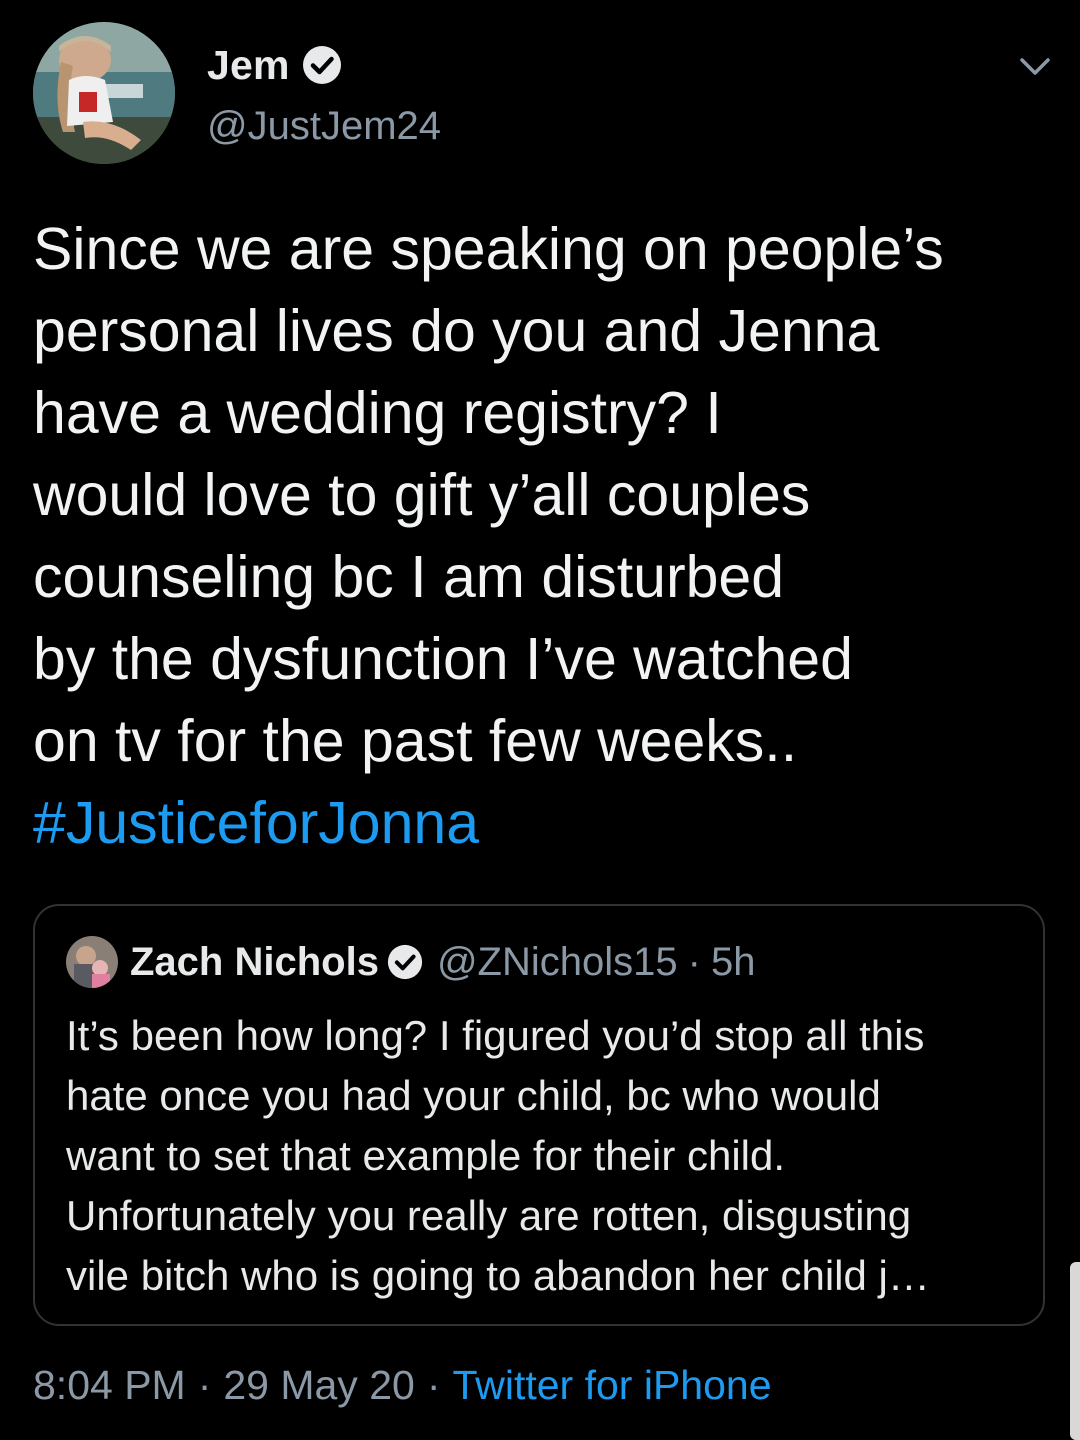 The width and height of the screenshot is (1080, 1440). I want to click on tweet-text-line: counseling bc I am disturbed, so click(409, 577).